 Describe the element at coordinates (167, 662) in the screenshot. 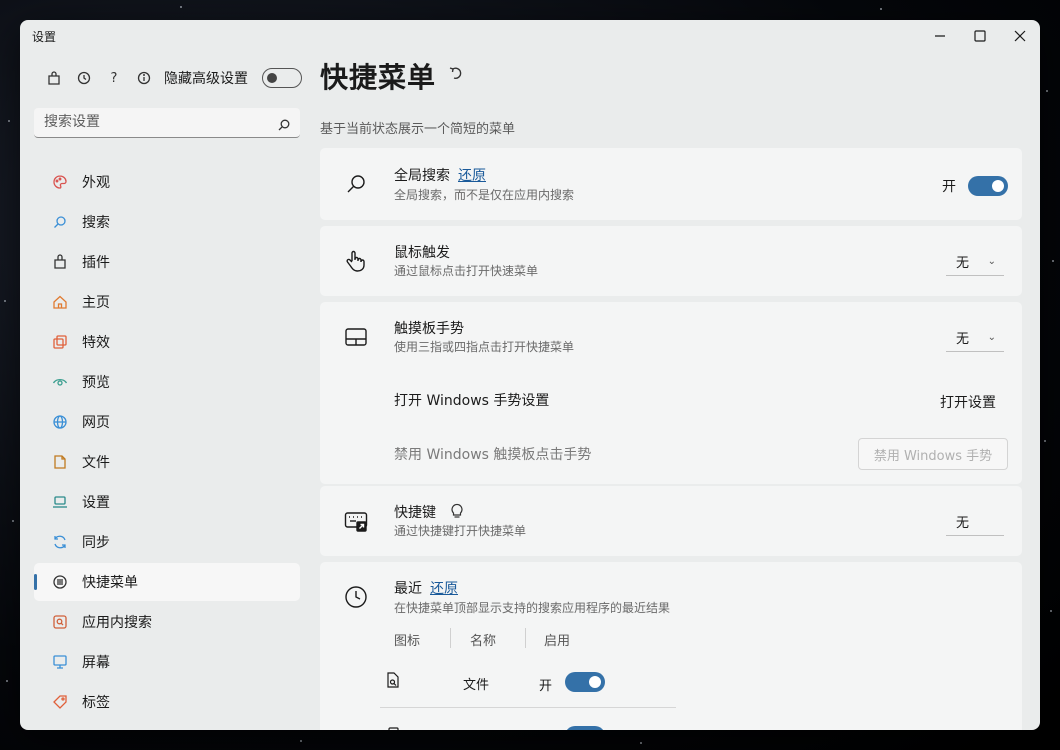

I see `sidebar-item-screen: 屏幕` at that location.